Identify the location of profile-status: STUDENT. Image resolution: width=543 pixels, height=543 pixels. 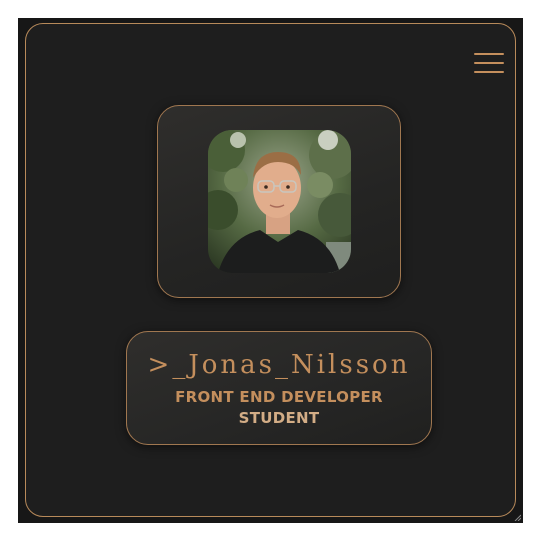
(279, 418).